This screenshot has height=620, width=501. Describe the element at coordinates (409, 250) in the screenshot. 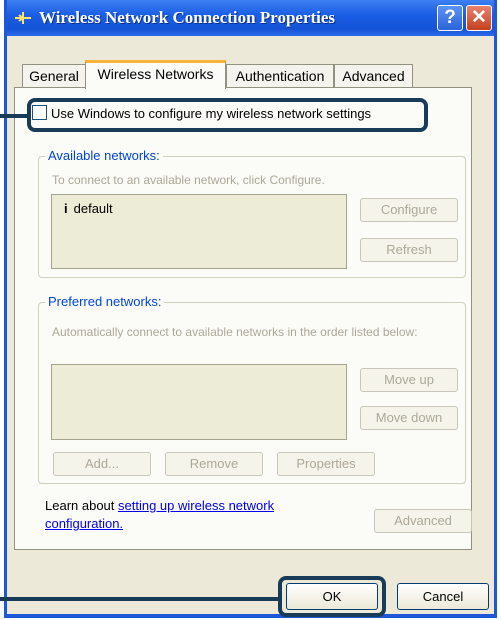

I see `refresh-button: Refresh` at that location.